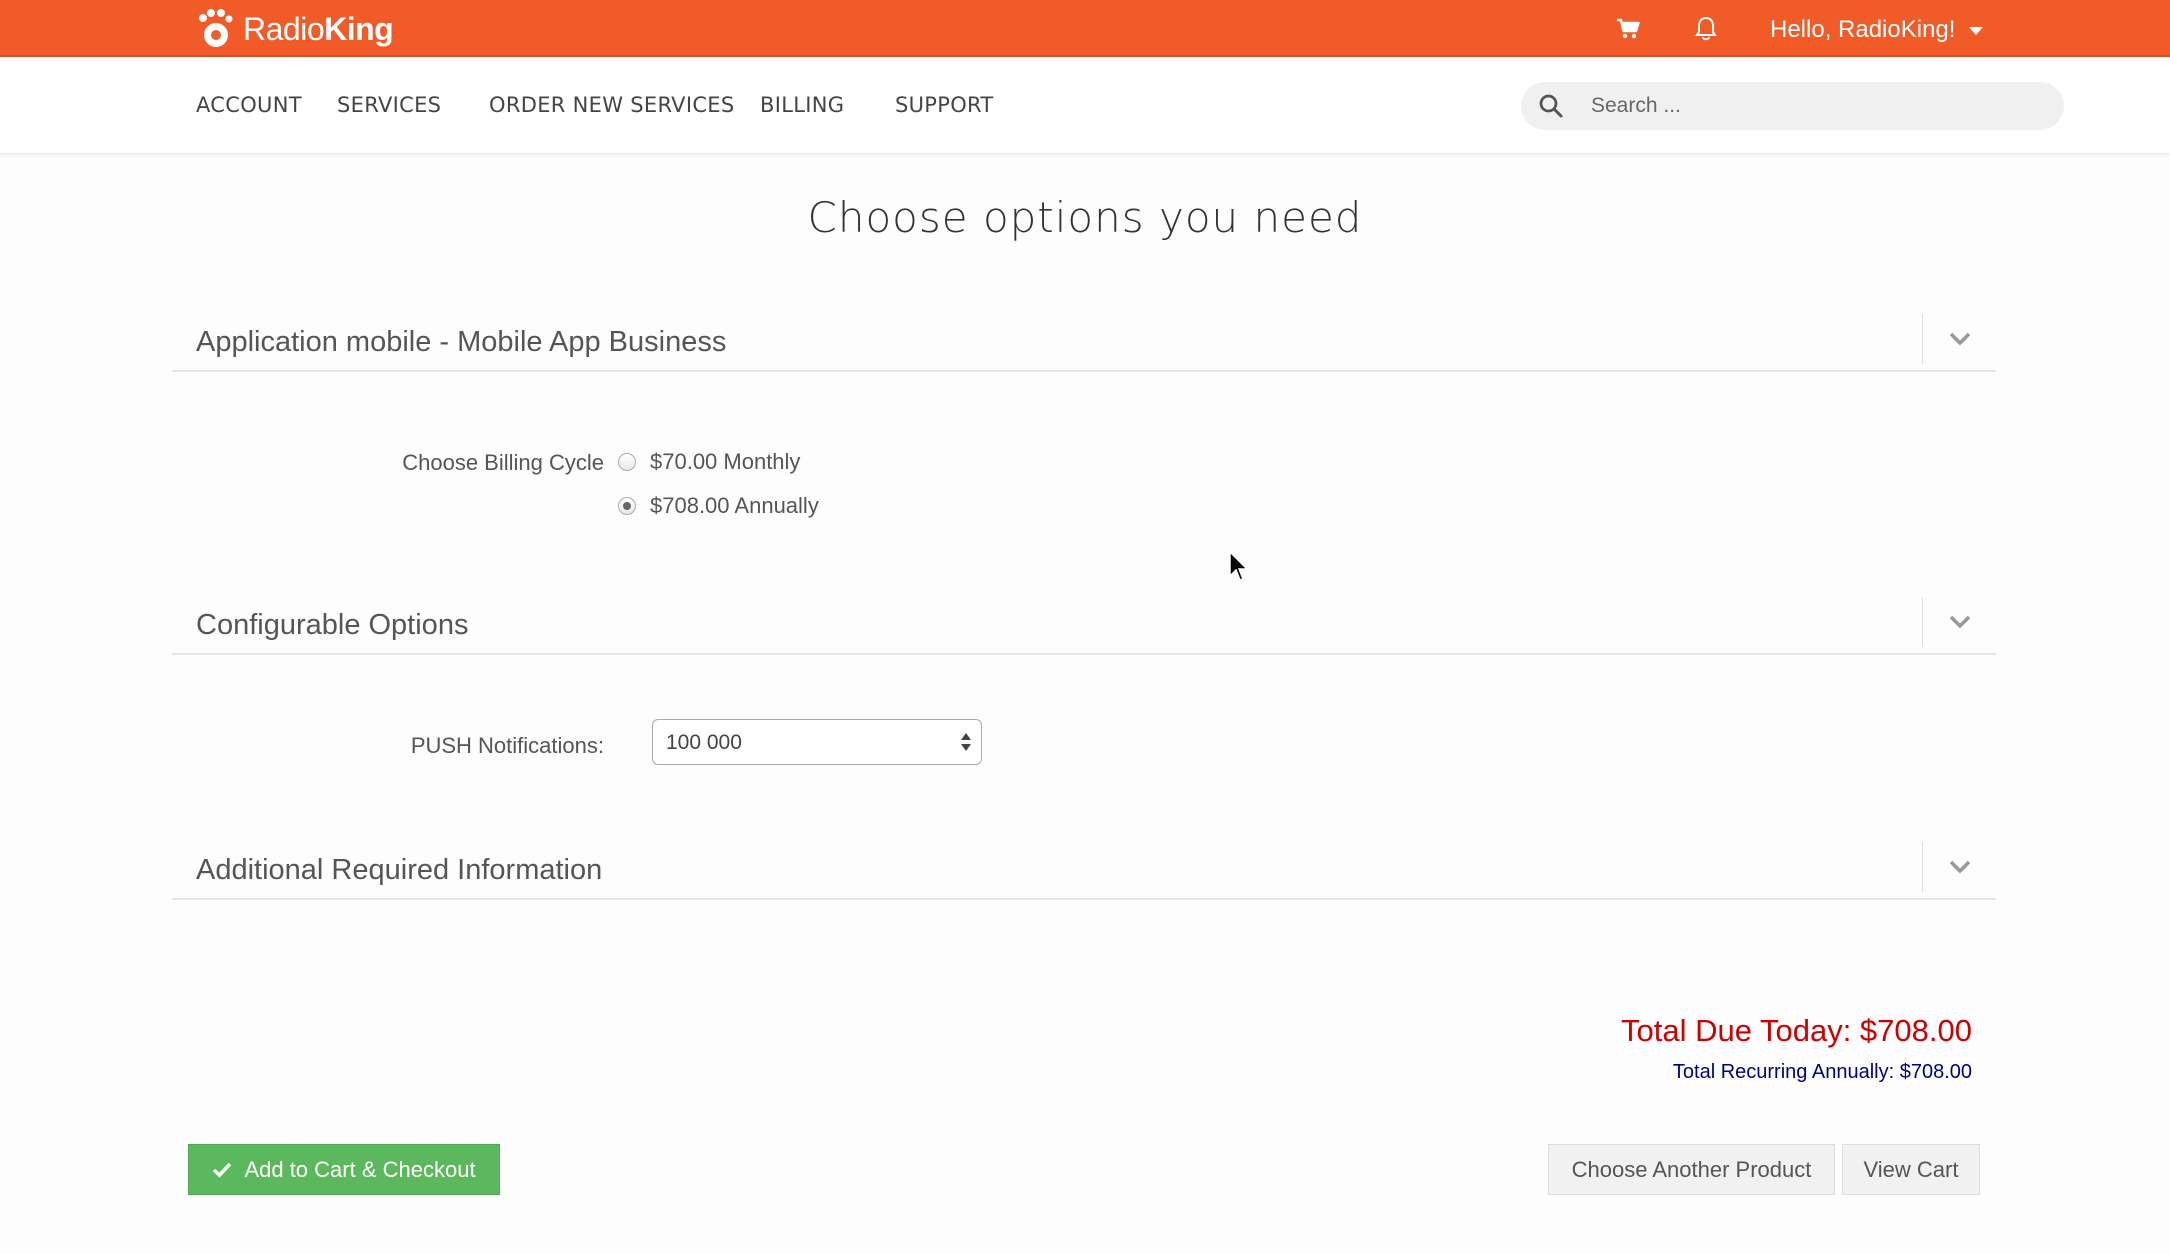 The height and width of the screenshot is (1254, 2170). What do you see at coordinates (389, 105) in the screenshot?
I see `nav-item-services: SERVICES` at bounding box center [389, 105].